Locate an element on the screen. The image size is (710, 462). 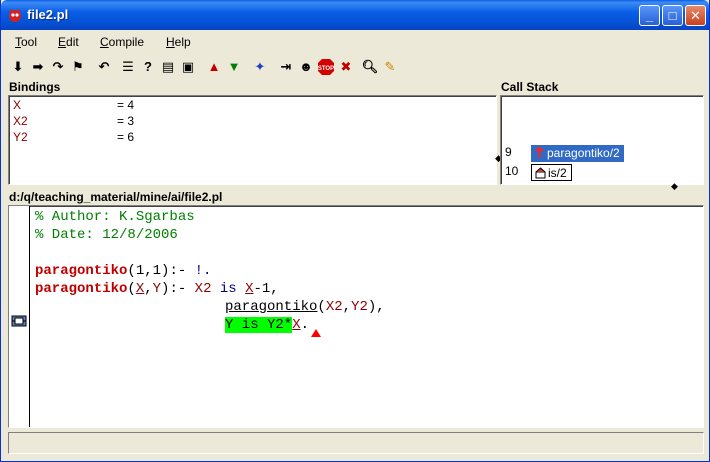
cut-goal: !. is located at coordinates (203, 271).